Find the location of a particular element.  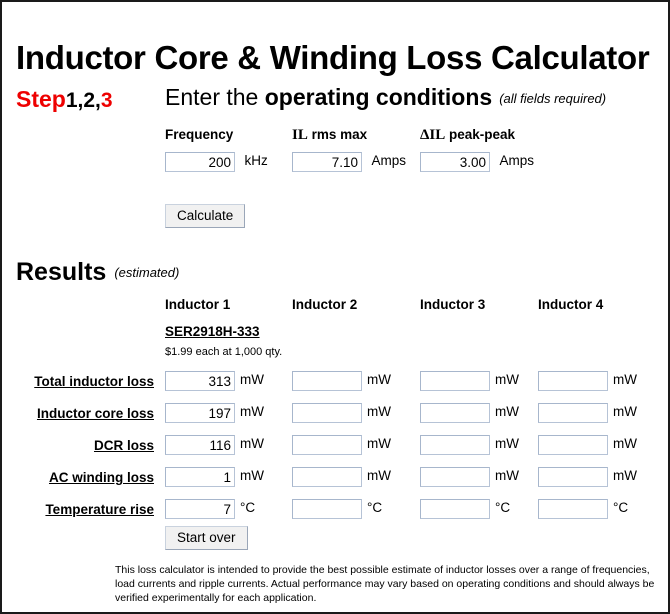

condition-text-il-rms: rms max is located at coordinates (337, 134).